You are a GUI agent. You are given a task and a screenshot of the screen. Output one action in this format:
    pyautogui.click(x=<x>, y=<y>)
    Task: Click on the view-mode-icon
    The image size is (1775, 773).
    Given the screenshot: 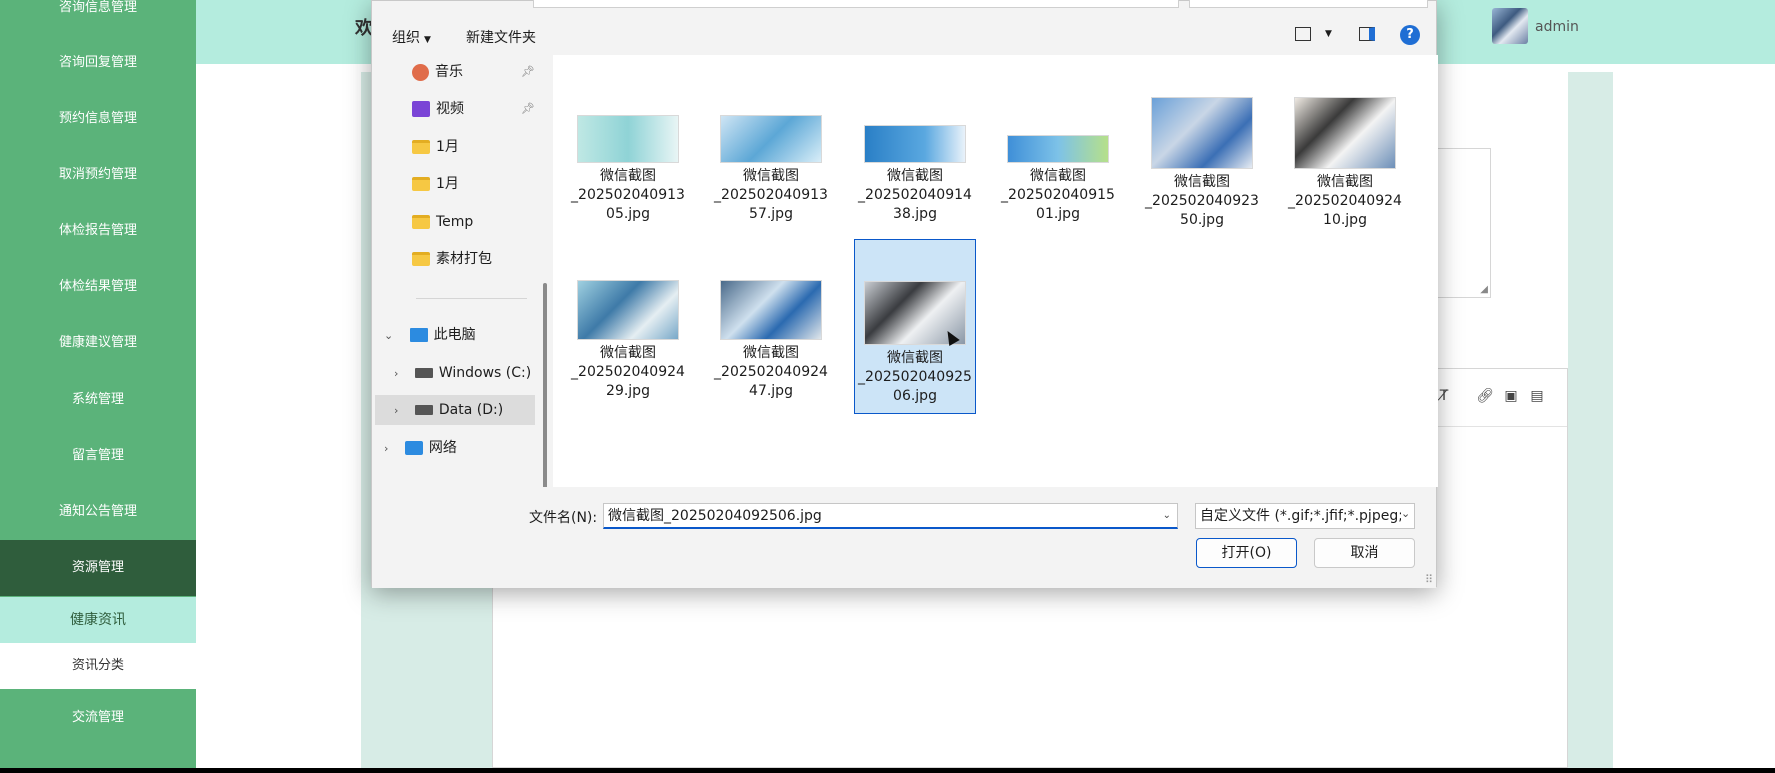 What is the action you would take?
    pyautogui.click(x=1303, y=34)
    